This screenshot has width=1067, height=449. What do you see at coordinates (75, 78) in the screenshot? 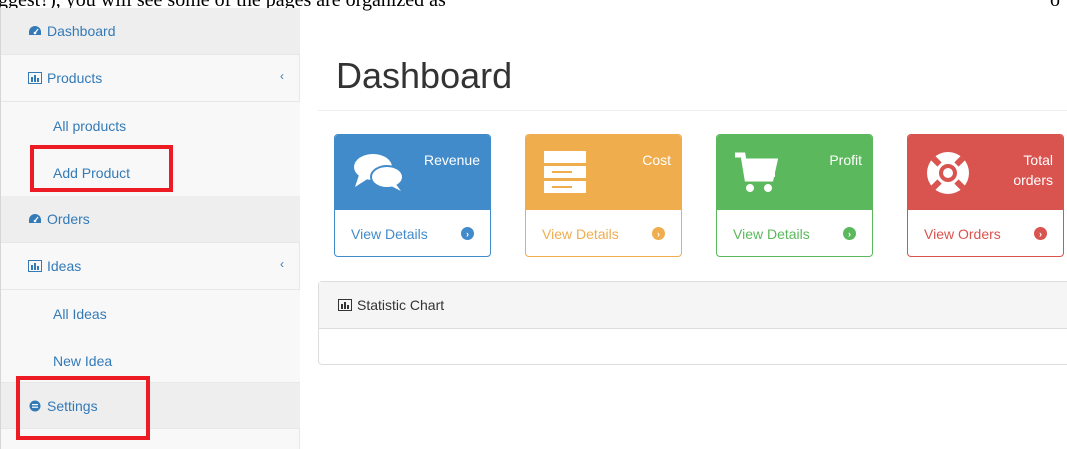
I see `sidebar-item-label: Products` at bounding box center [75, 78].